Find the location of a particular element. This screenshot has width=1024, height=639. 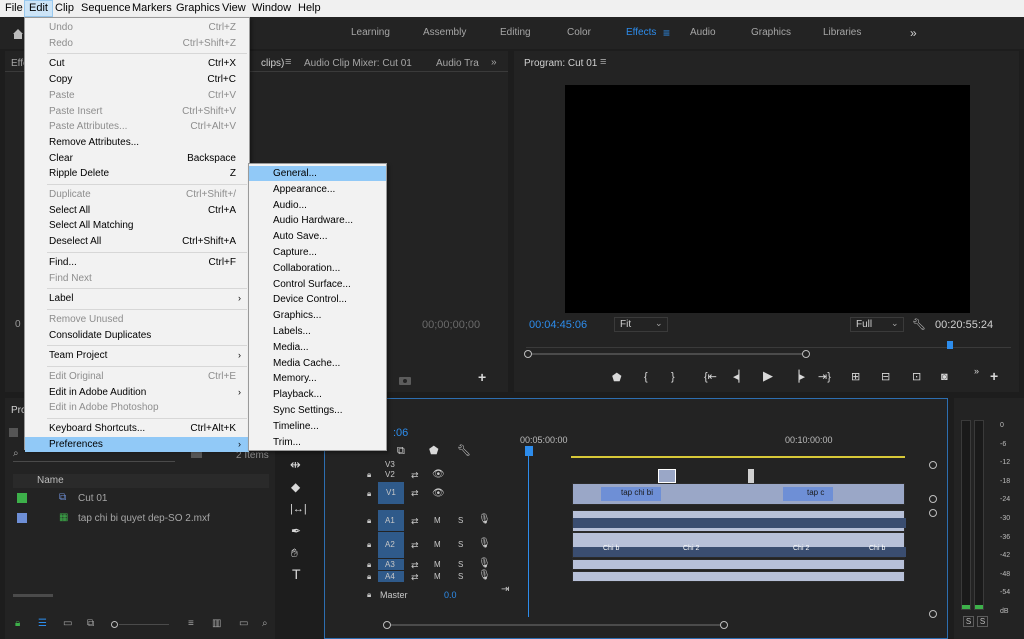

workspace-learning: Learning is located at coordinates (370, 33).